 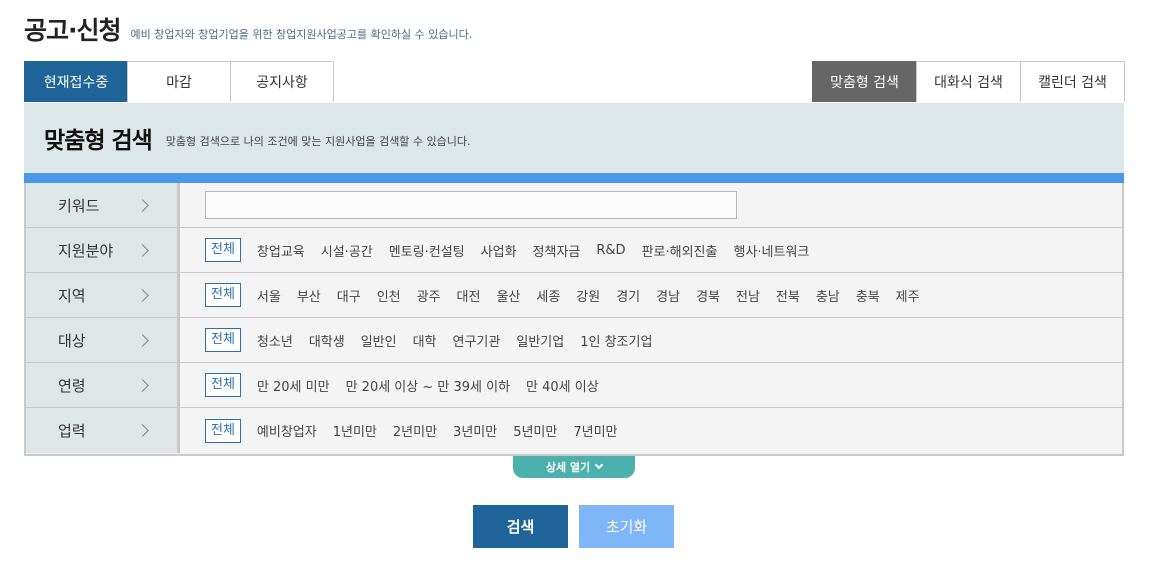 I want to click on filter-label-text: 연령, so click(x=72, y=385).